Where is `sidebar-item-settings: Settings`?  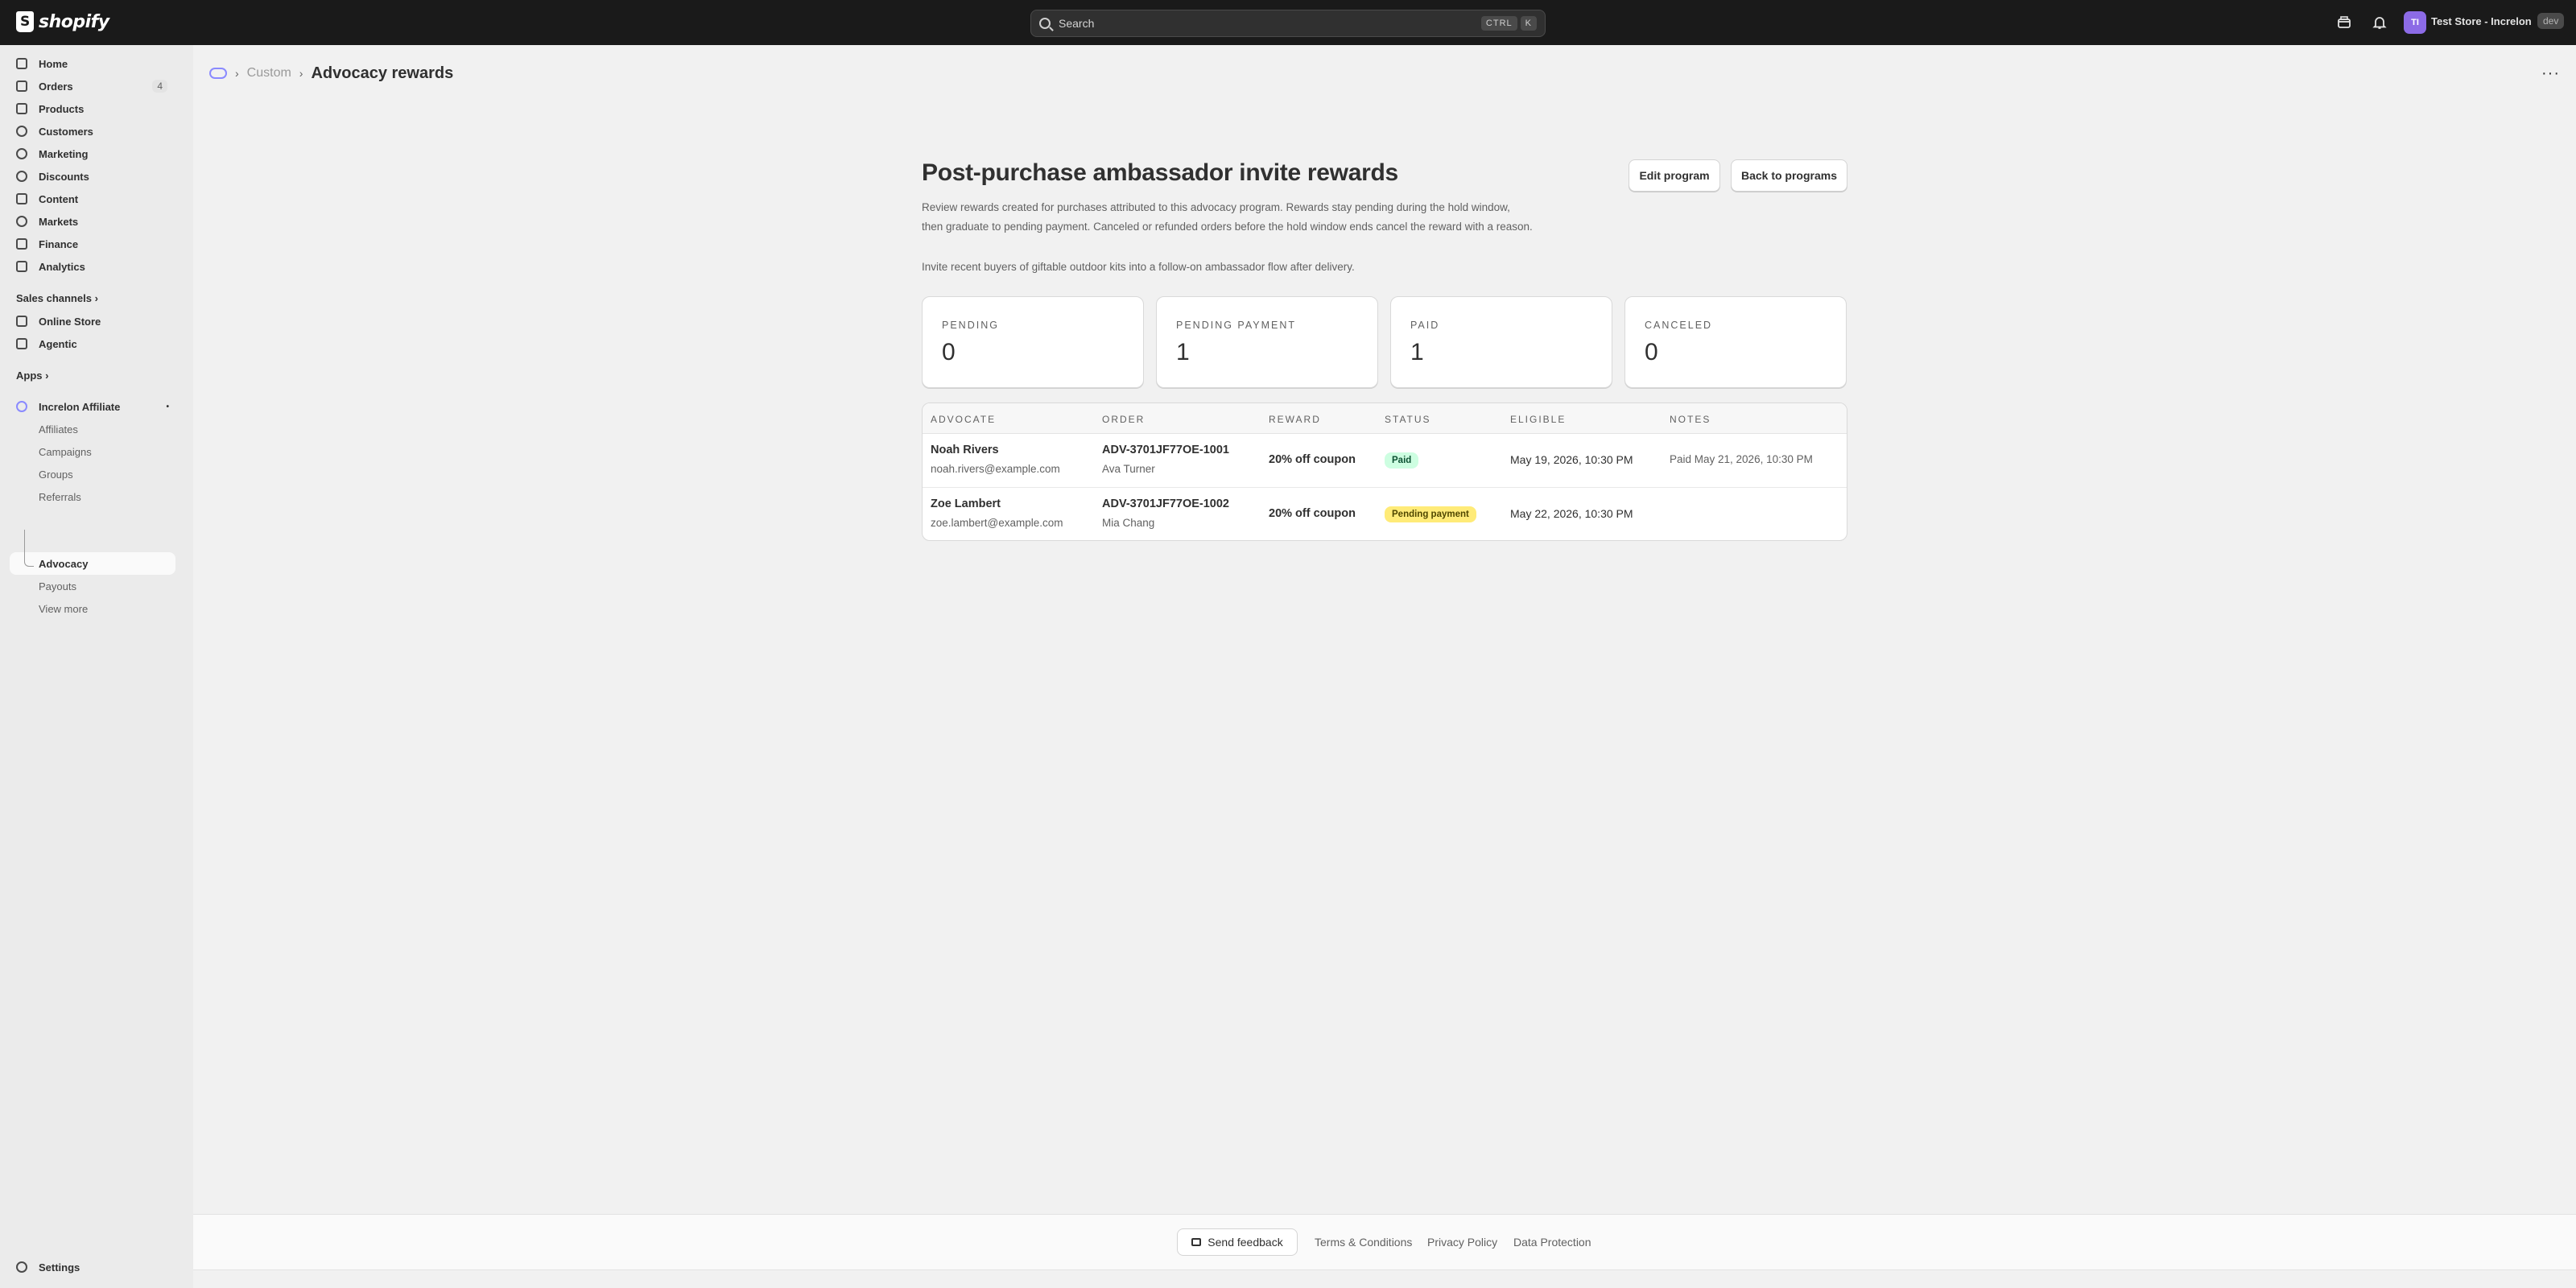
sidebar-item-settings: Settings is located at coordinates (92, 1267).